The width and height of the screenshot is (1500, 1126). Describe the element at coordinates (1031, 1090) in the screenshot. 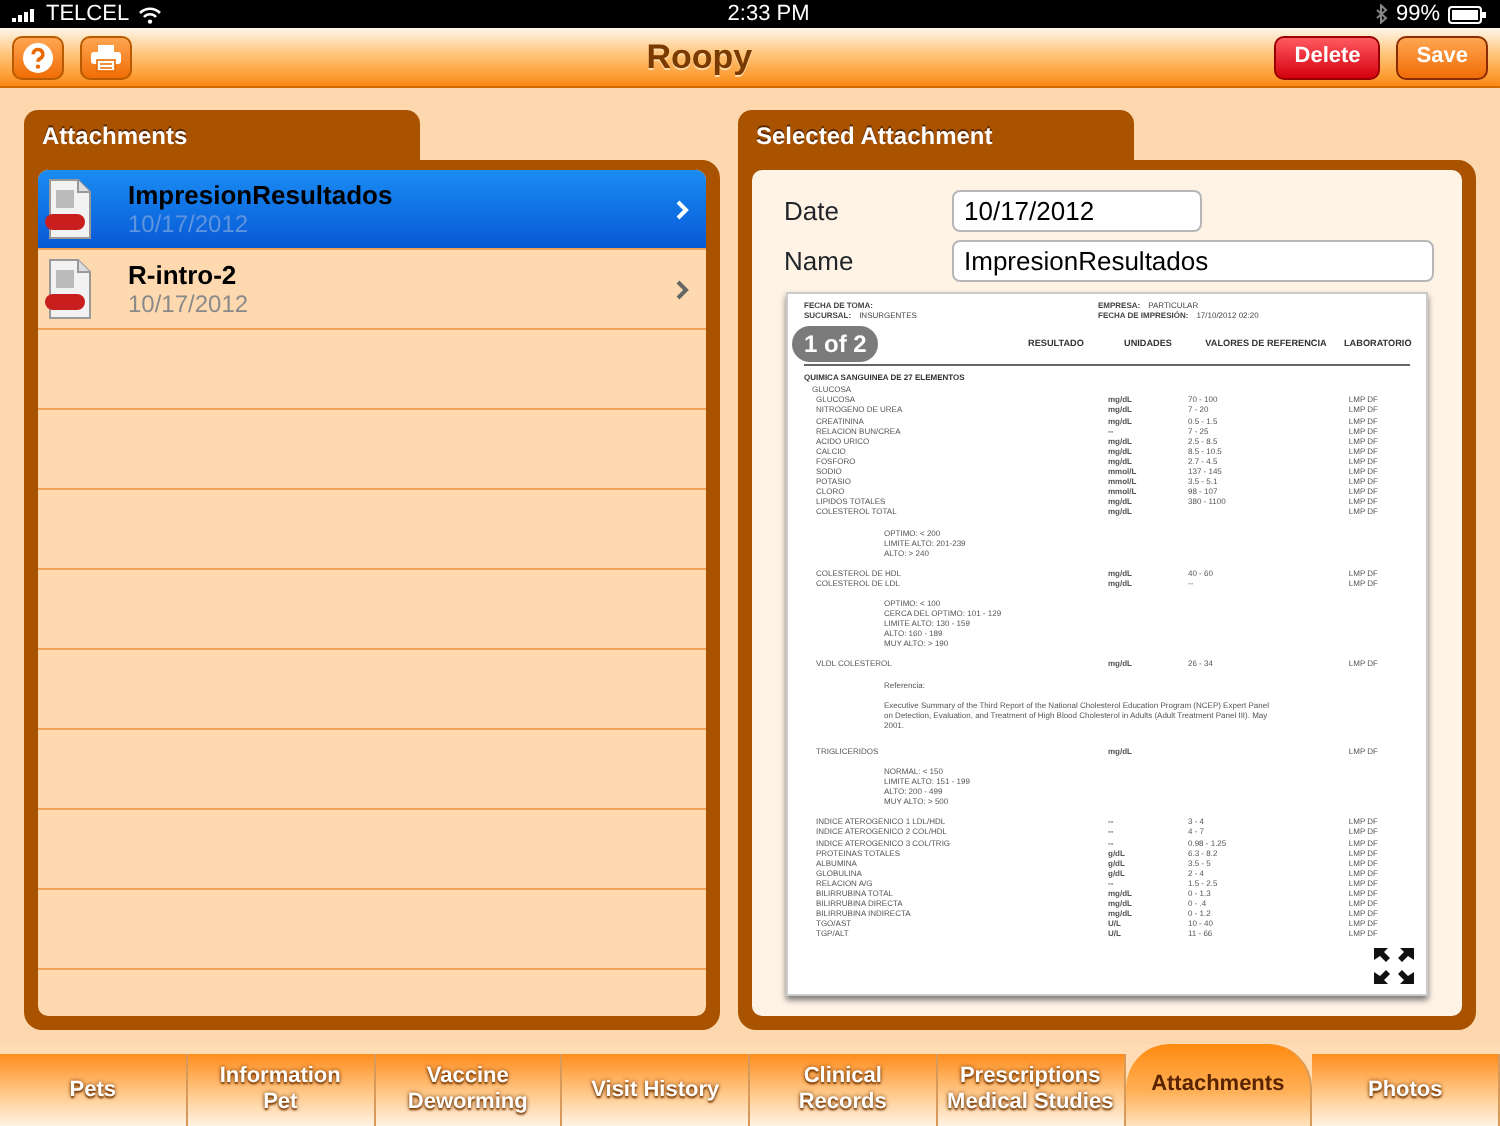

I see `tab: Prescriptions Medical Studies` at that location.